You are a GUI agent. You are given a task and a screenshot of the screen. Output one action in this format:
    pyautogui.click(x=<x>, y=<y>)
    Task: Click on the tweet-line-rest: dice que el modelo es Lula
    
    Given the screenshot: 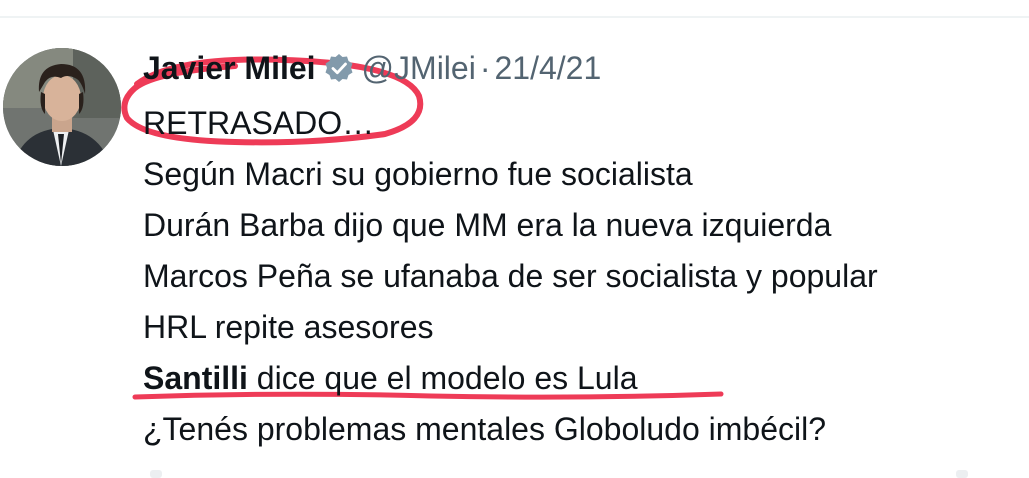 What is the action you would take?
    pyautogui.click(x=442, y=378)
    